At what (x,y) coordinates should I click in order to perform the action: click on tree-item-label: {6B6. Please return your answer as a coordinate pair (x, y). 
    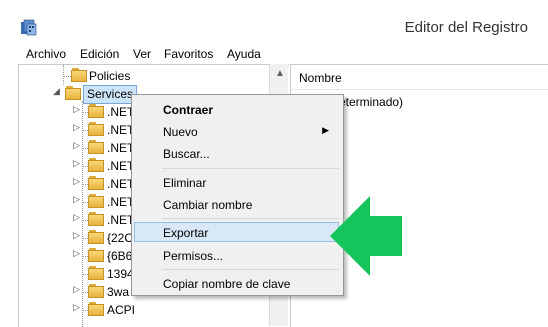
    Looking at the image, I should click on (120, 256).